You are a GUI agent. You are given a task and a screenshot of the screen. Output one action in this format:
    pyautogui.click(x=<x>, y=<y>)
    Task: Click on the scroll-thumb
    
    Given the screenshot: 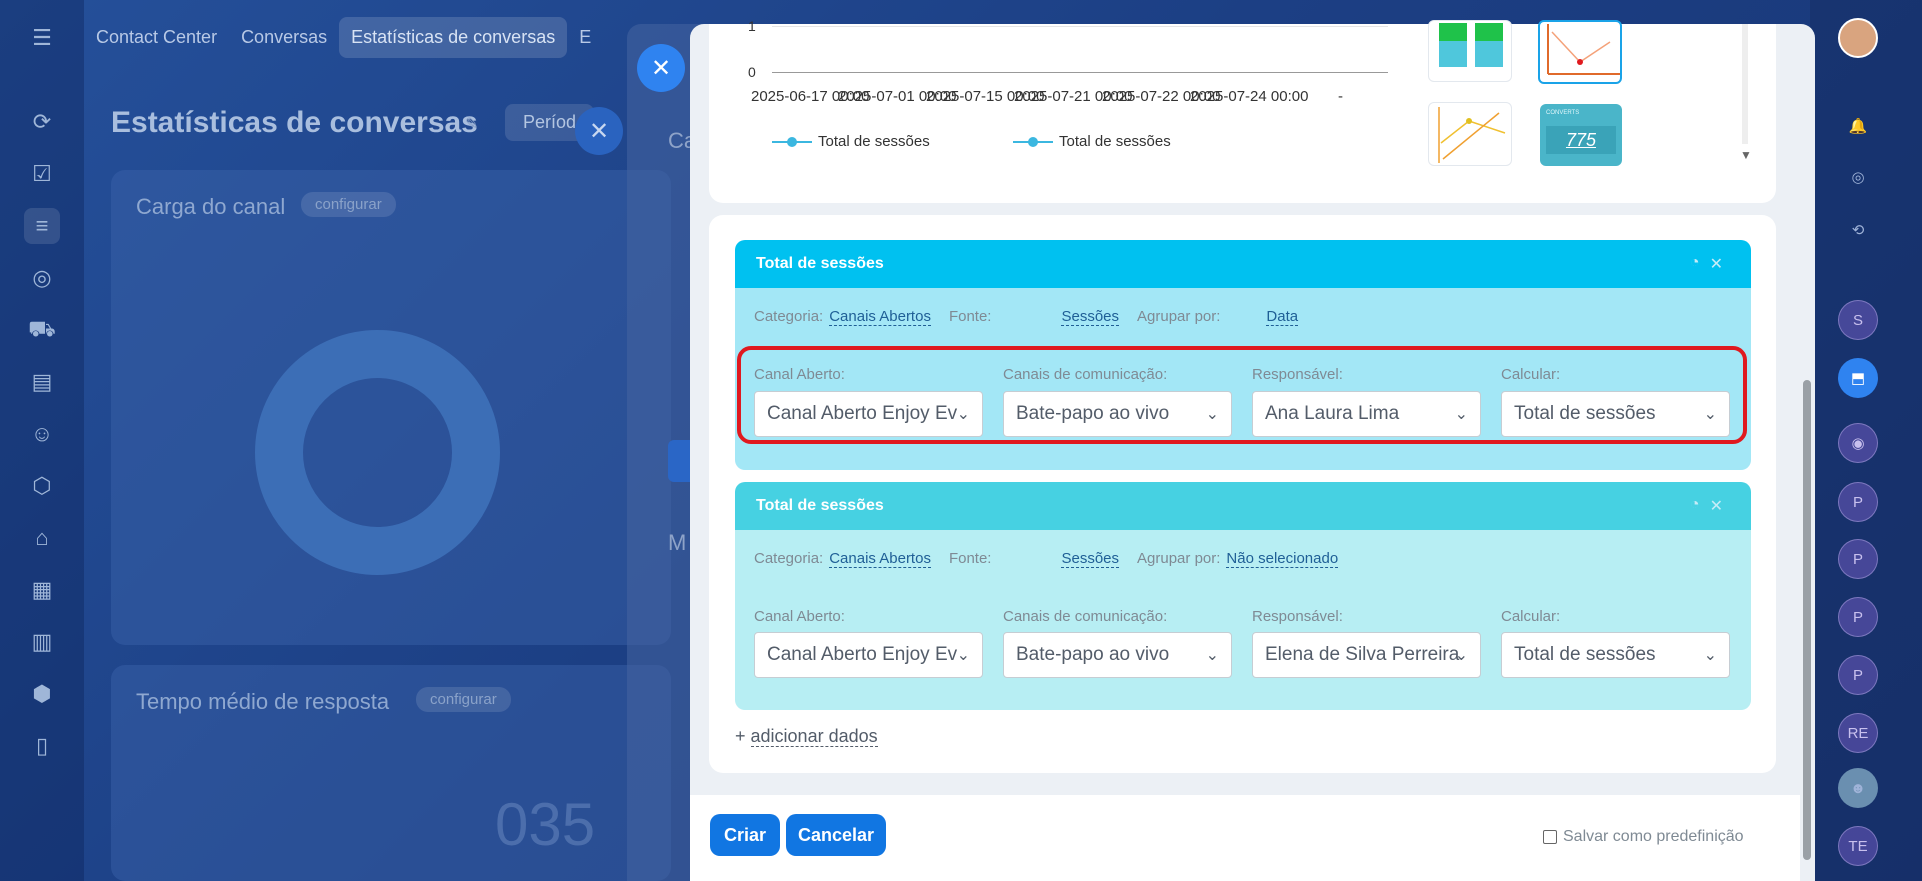 What is the action you would take?
    pyautogui.click(x=1807, y=620)
    